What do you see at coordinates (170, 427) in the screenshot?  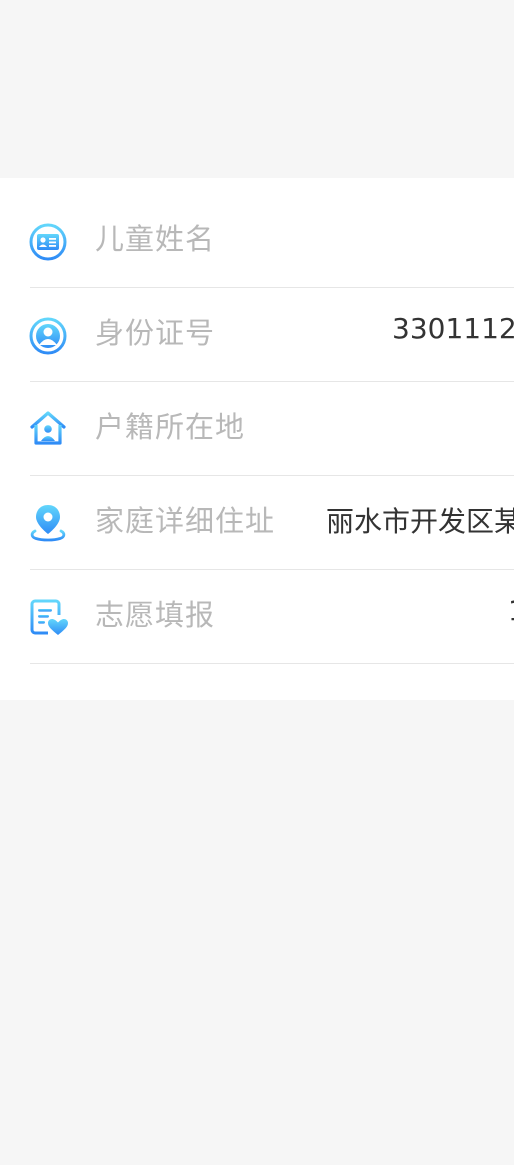 I see `household-registration-label: 户籍所在地` at bounding box center [170, 427].